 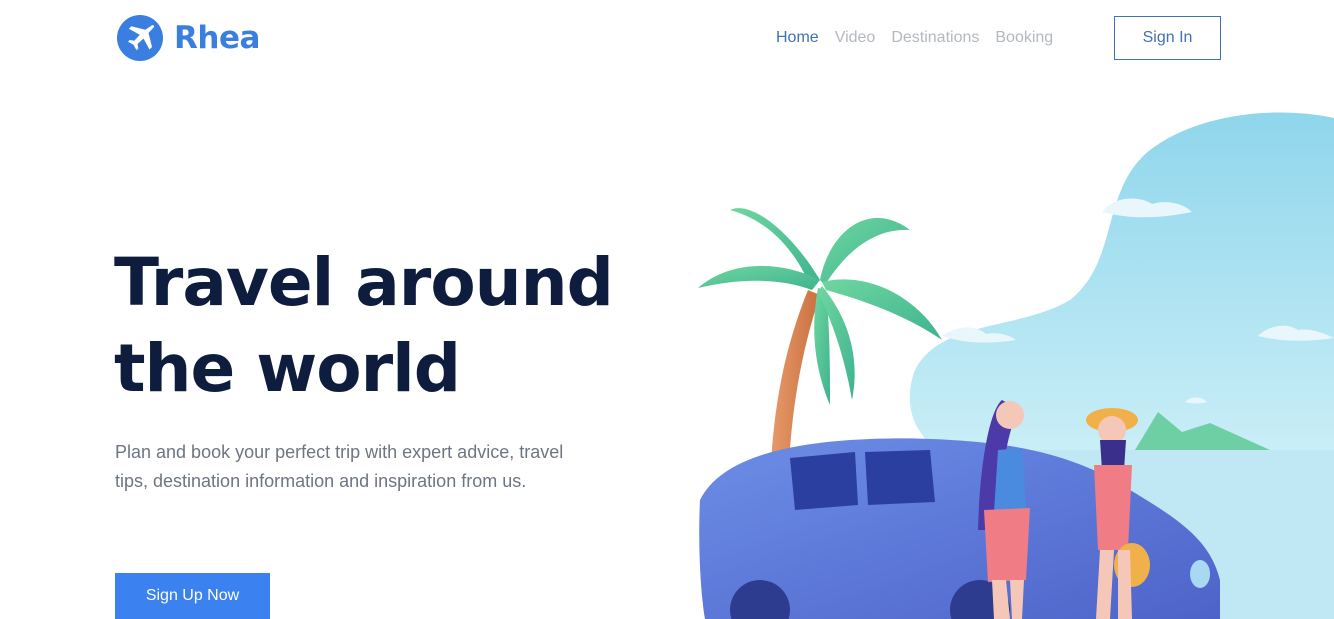 I want to click on nav-destinations: Destinations, so click(x=935, y=38).